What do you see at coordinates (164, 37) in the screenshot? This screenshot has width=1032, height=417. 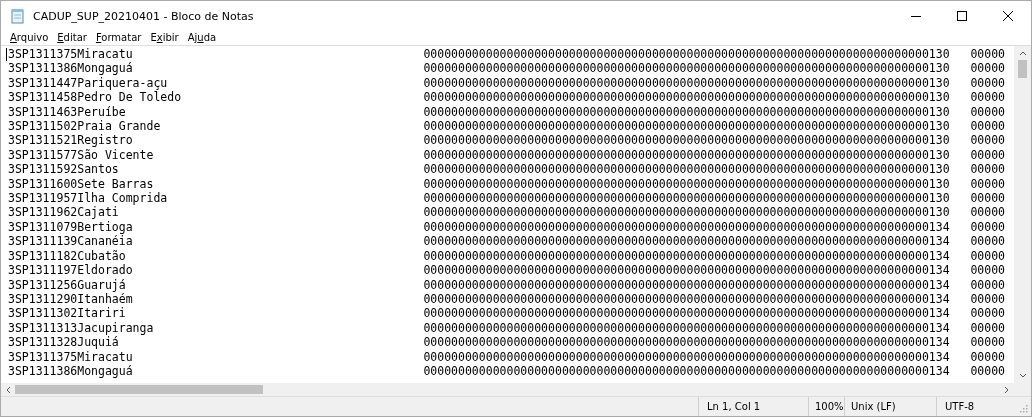 I see `menu-item: Exibir` at bounding box center [164, 37].